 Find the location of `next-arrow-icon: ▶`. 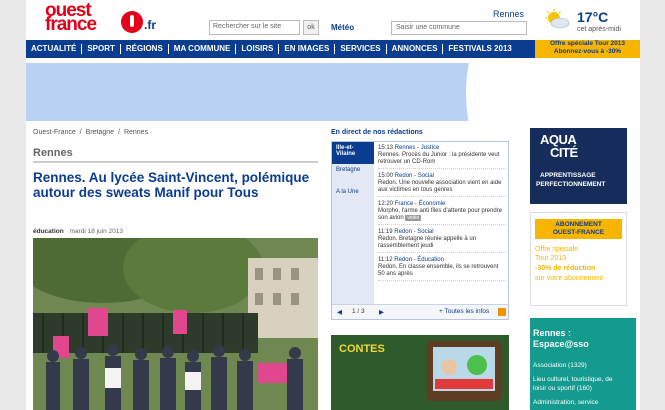

next-arrow-icon: ▶ is located at coordinates (381, 312).